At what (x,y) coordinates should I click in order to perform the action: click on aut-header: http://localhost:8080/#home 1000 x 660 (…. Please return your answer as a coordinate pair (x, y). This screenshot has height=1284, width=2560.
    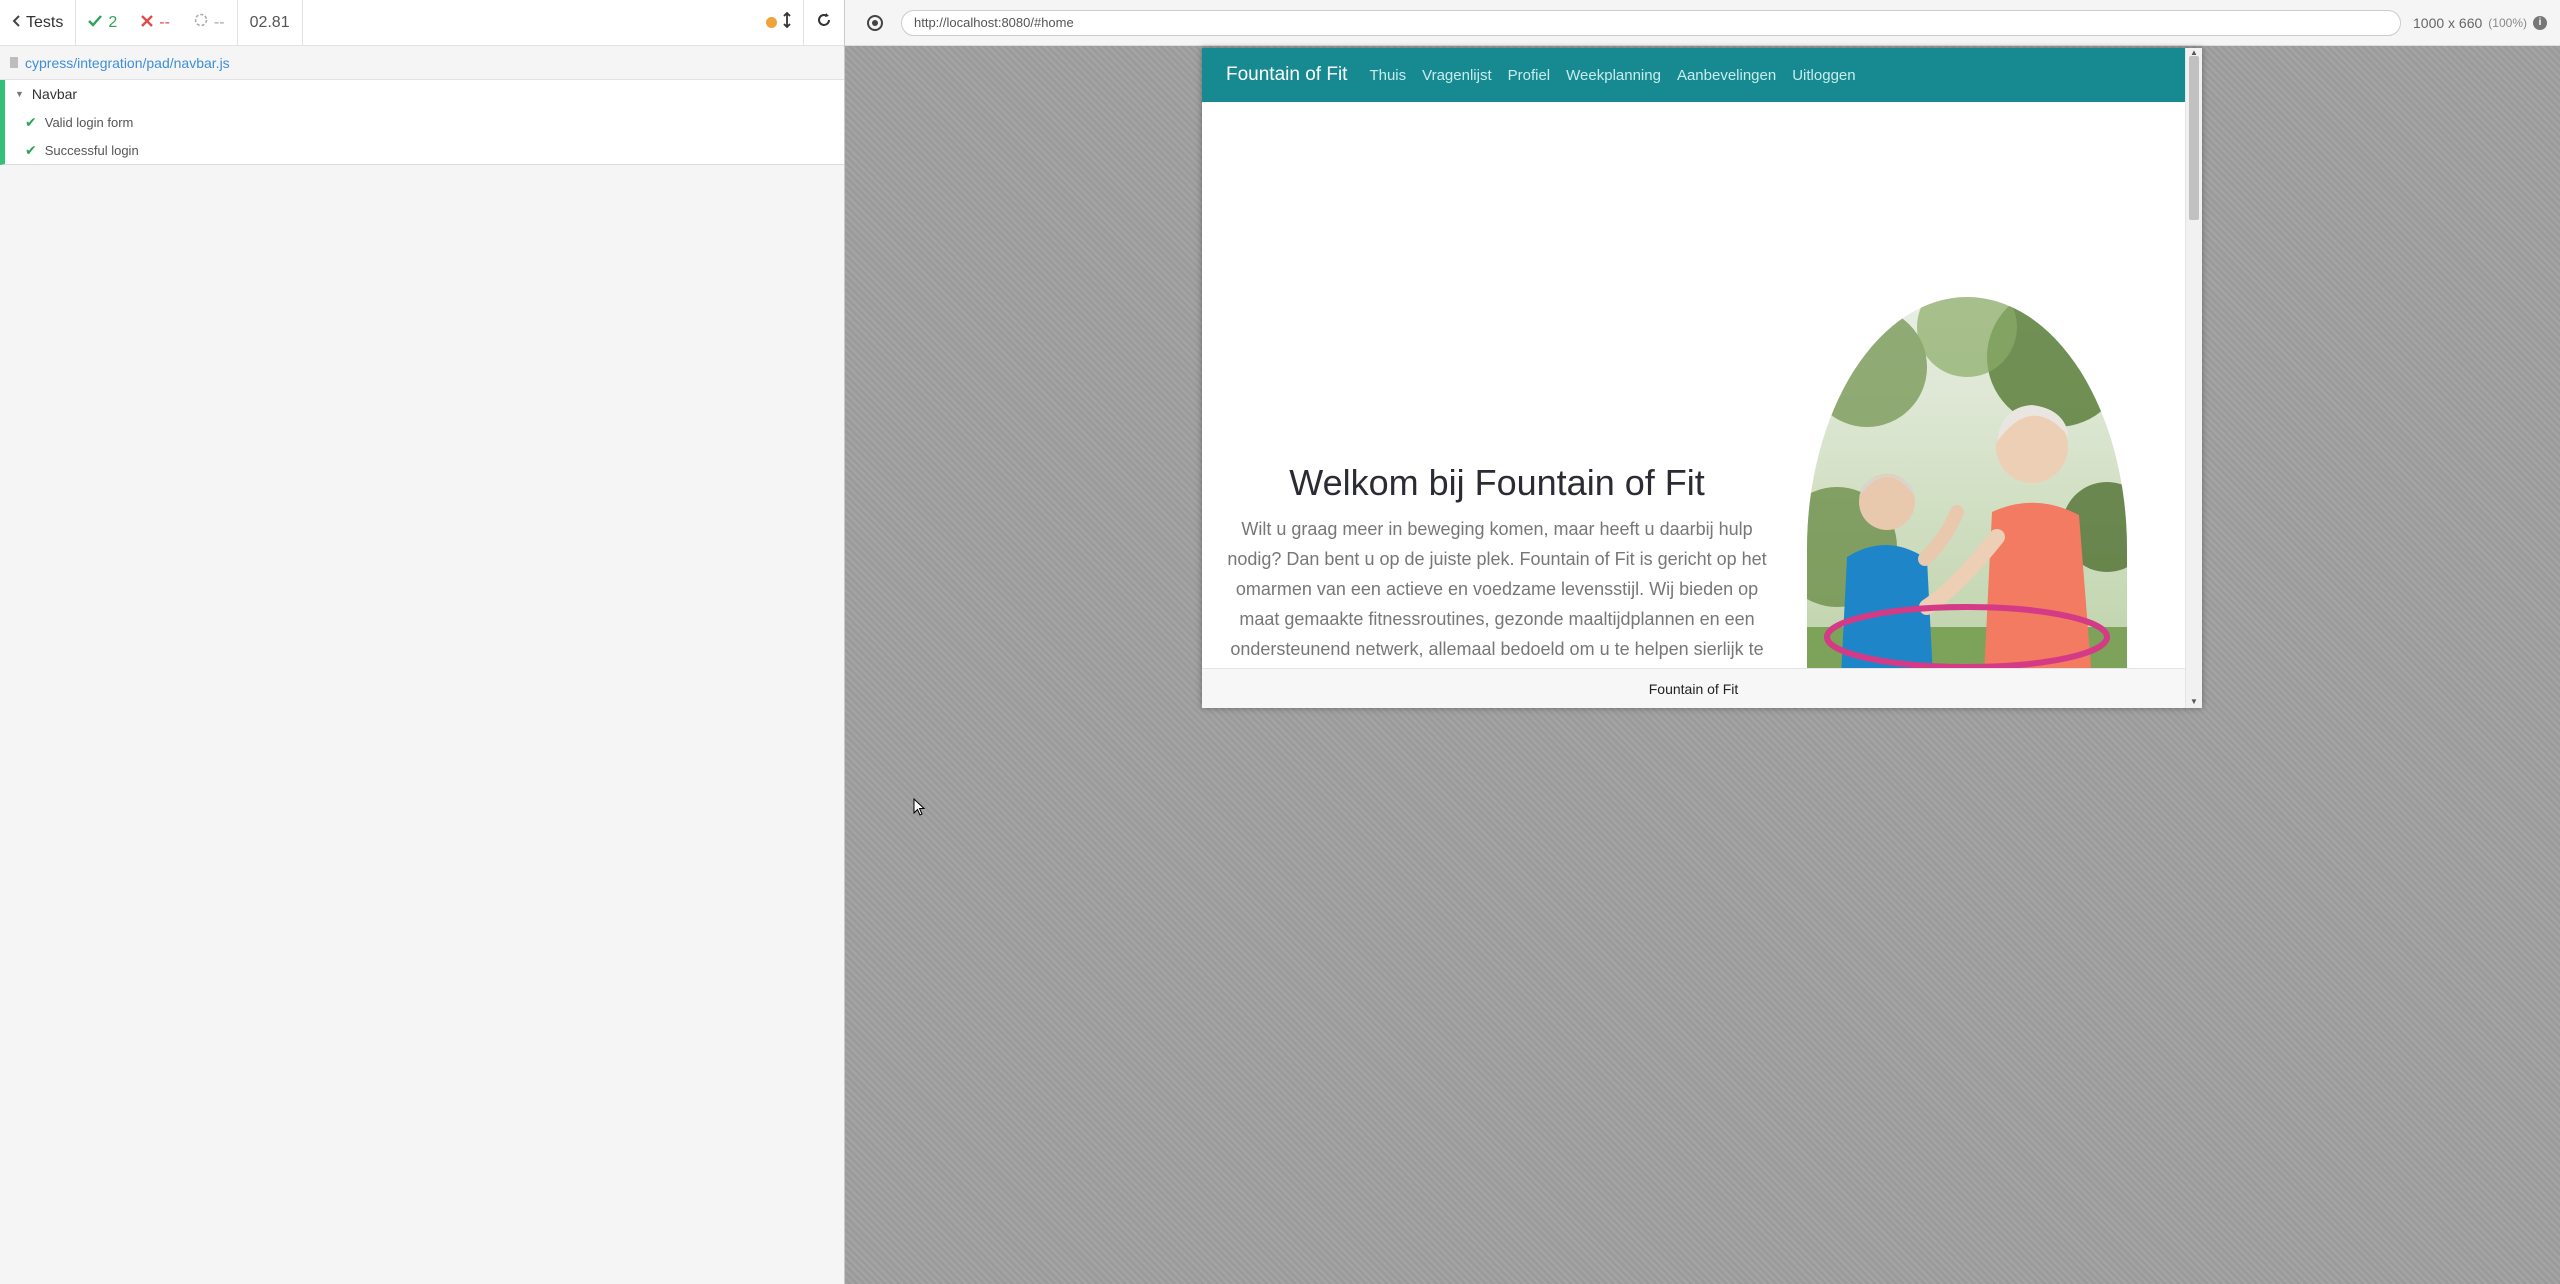
    Looking at the image, I should click on (1702, 23).